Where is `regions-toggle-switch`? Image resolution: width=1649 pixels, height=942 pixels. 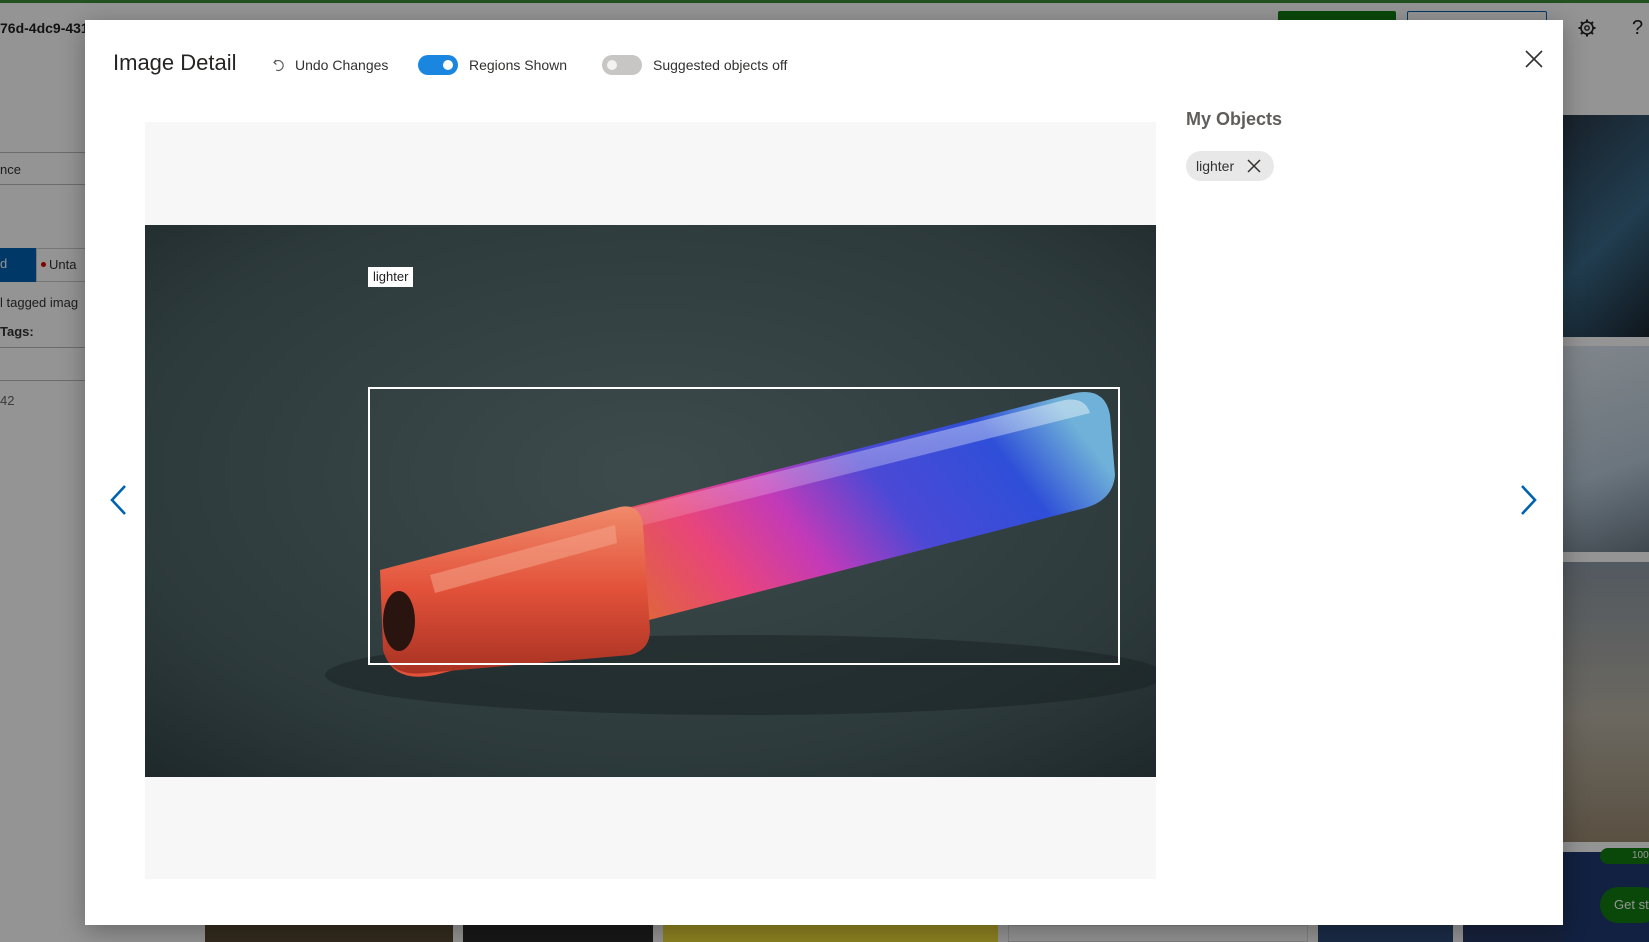
regions-toggle-switch is located at coordinates (438, 65).